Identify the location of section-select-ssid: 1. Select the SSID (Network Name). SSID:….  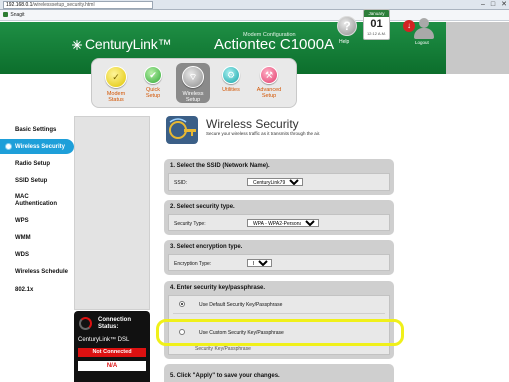
(279, 177).